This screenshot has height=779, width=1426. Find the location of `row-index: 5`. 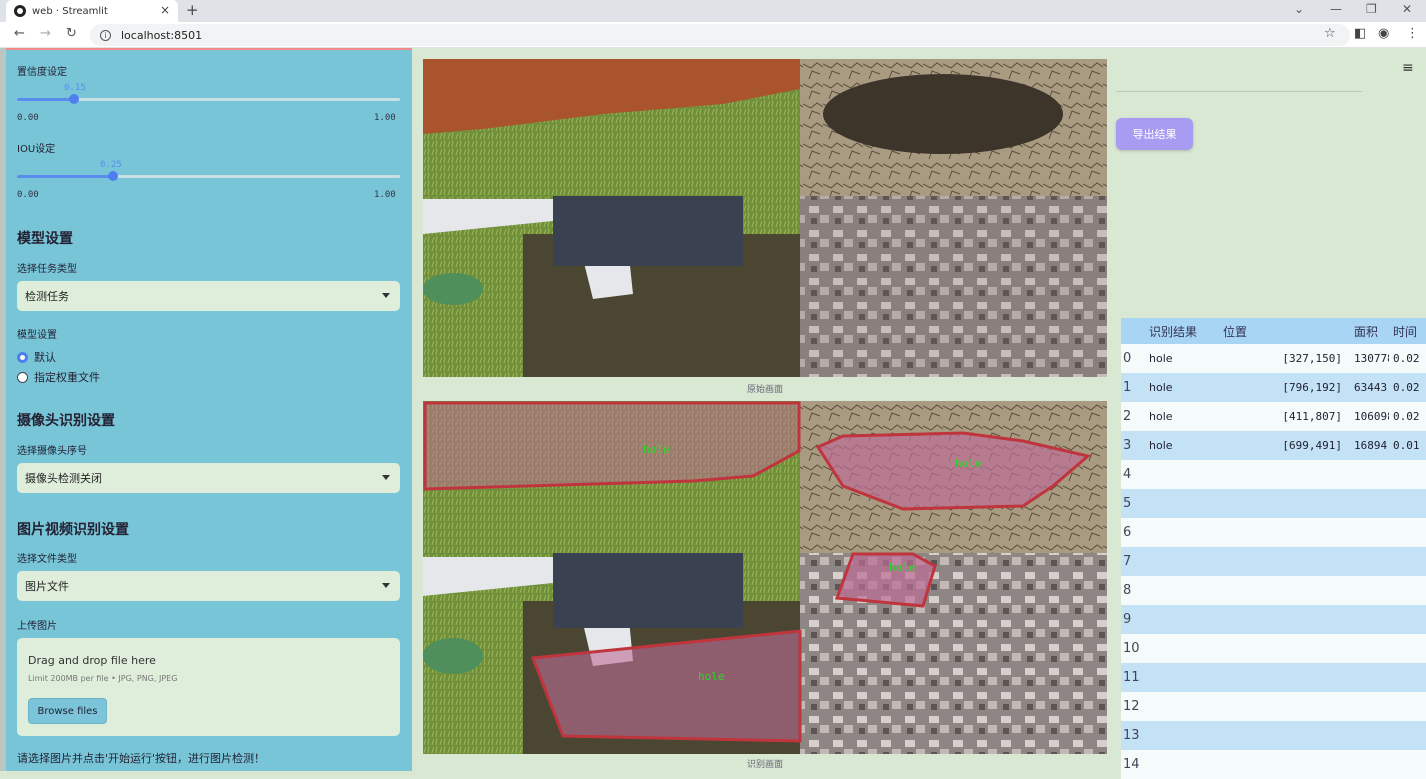

row-index: 5 is located at coordinates (1133, 503).